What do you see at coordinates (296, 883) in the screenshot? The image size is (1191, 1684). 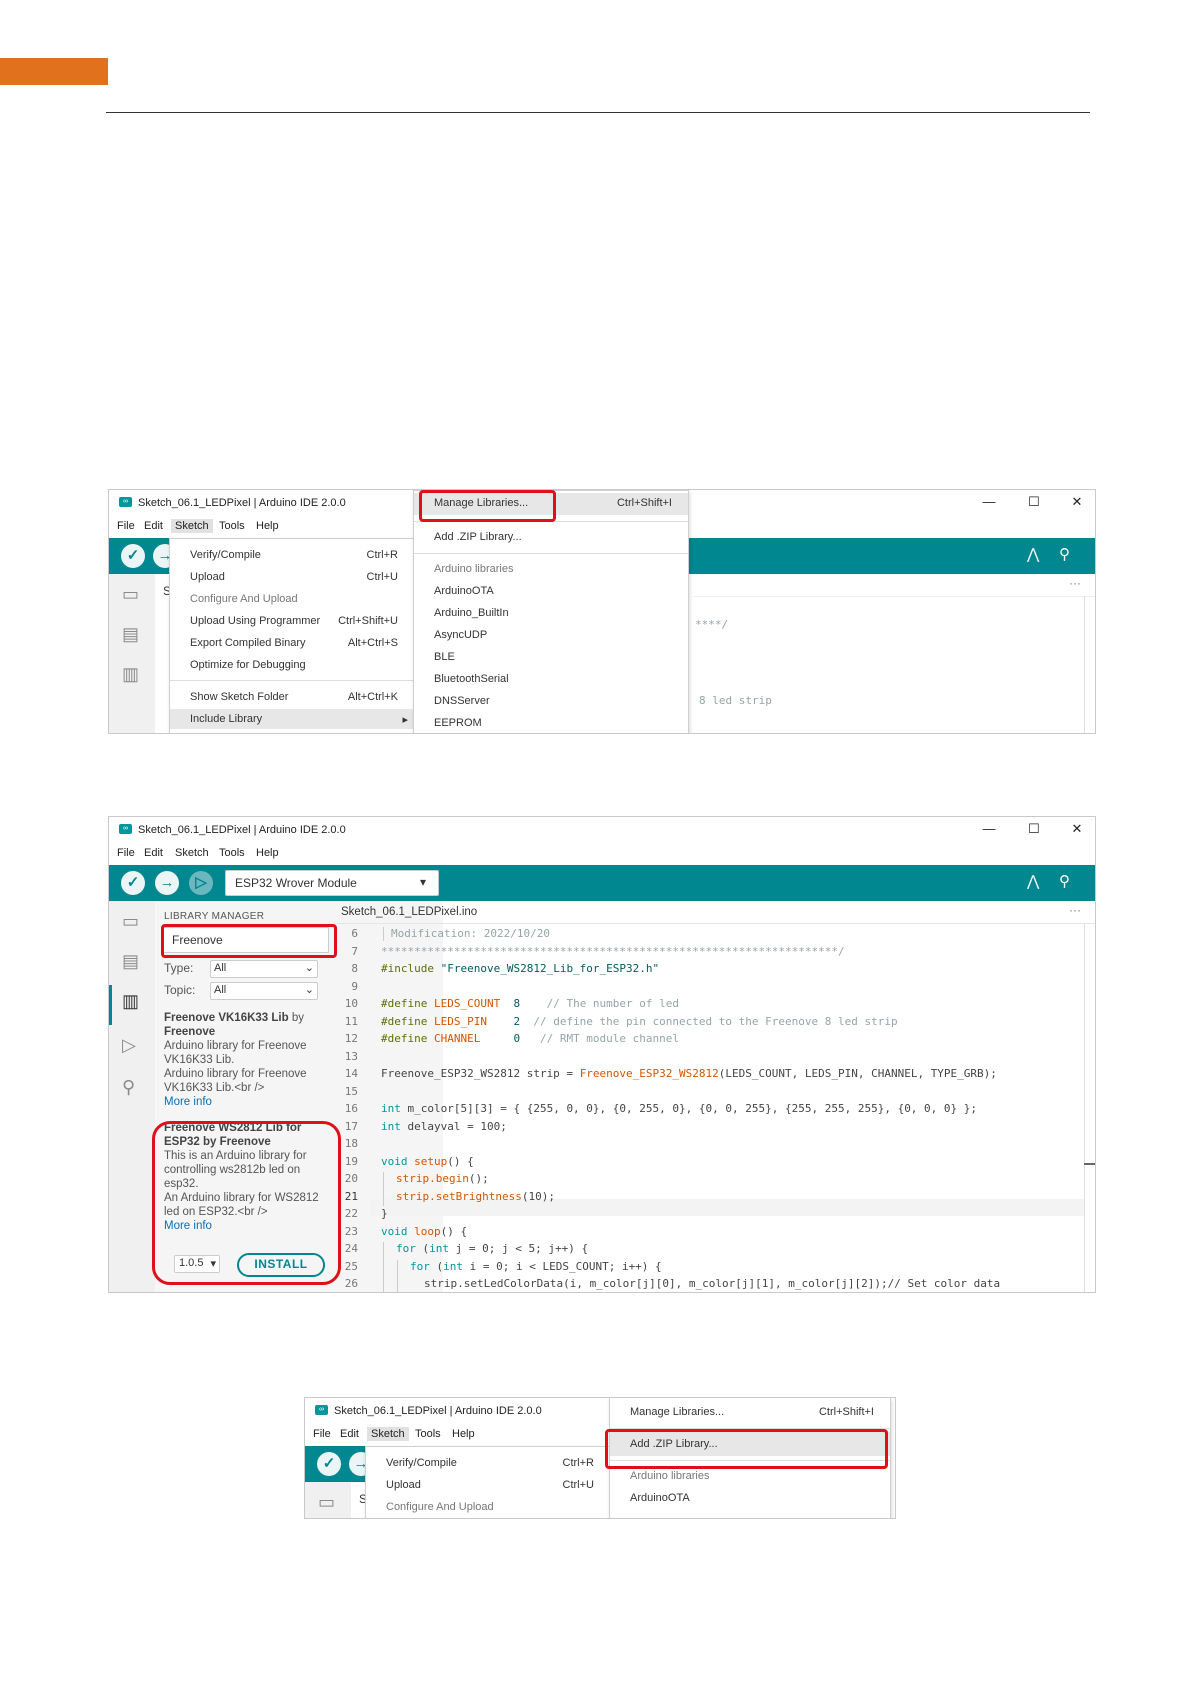 I see `board-name: ESP32 Wrover Module` at bounding box center [296, 883].